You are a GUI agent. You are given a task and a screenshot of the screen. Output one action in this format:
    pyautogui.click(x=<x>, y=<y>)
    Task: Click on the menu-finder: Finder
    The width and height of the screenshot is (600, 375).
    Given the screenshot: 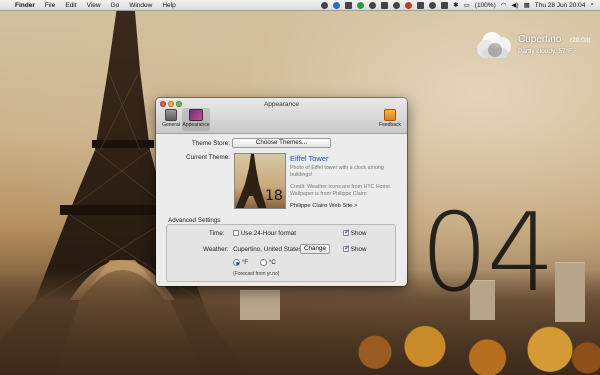 What is the action you would take?
    pyautogui.click(x=25, y=5)
    